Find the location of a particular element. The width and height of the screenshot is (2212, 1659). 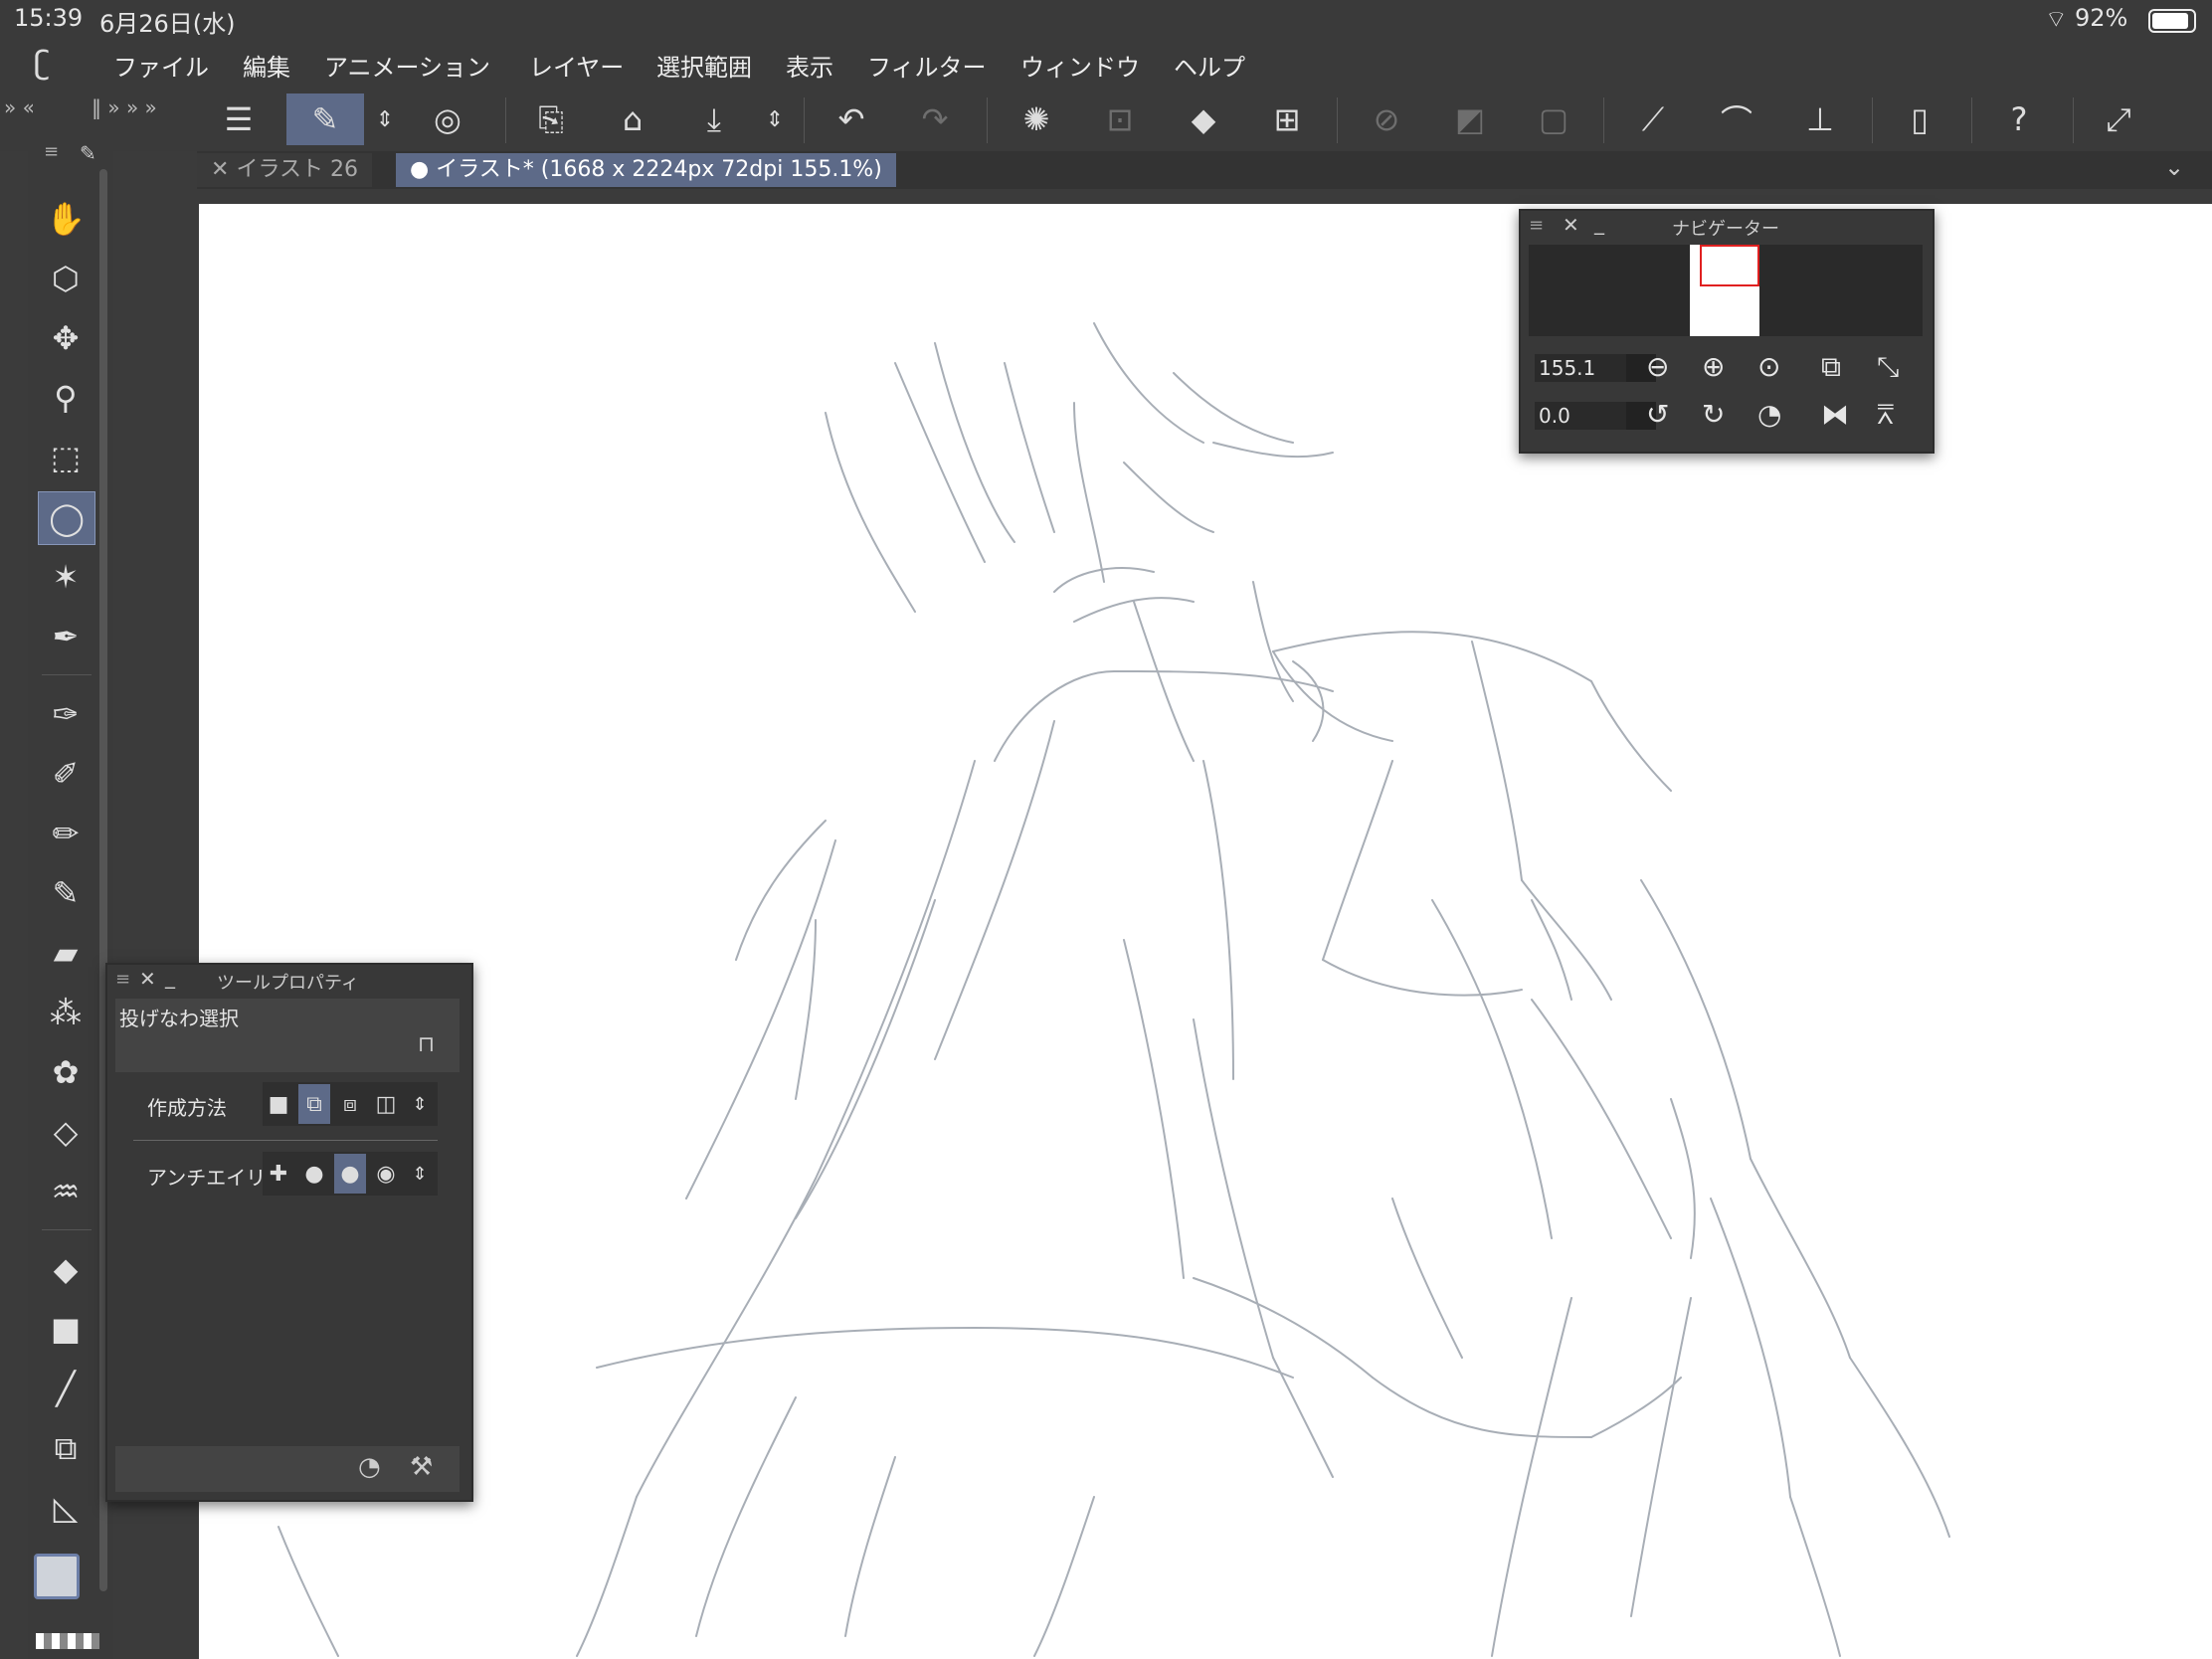

zoom-tool-icon: ⚲ is located at coordinates (65, 398).